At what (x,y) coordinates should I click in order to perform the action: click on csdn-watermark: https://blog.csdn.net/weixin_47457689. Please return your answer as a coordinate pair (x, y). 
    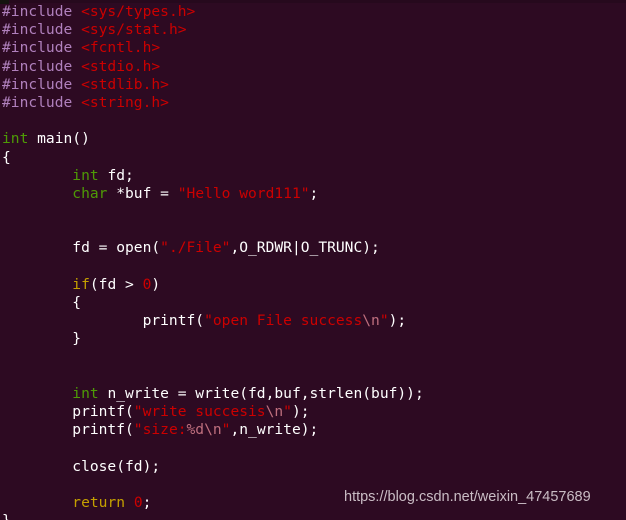
    Looking at the image, I should click on (467, 497).